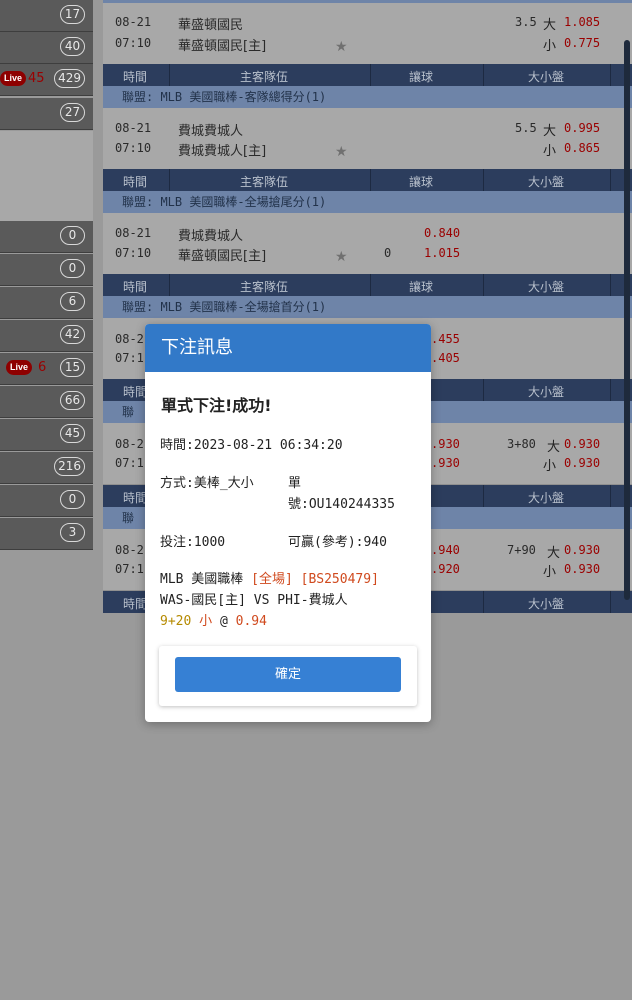 This screenshot has height=1000, width=632. I want to click on handicap-odds-home: .920, so click(445, 569).